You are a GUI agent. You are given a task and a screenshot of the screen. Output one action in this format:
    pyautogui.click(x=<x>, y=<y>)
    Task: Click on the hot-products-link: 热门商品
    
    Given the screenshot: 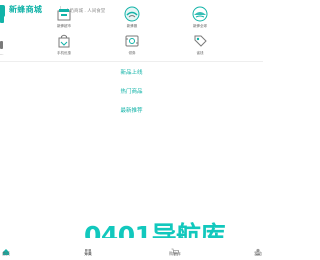 What is the action you would take?
    pyautogui.click(x=131, y=91)
    